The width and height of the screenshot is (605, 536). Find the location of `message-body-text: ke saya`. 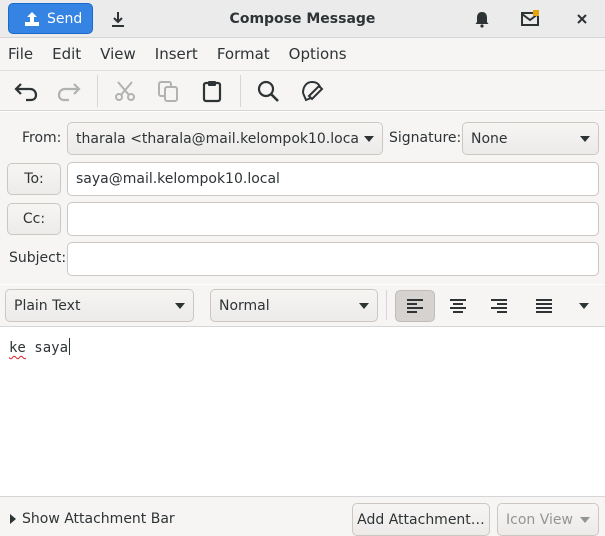

message-body-text: ke saya is located at coordinates (40, 347).